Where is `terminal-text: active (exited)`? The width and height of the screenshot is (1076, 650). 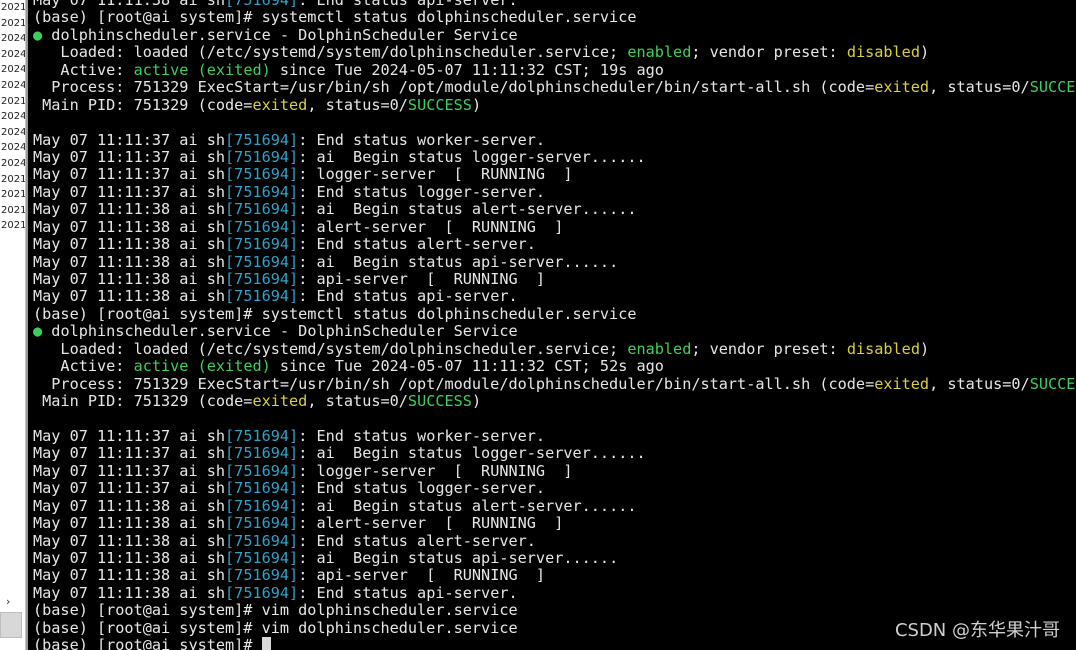
terminal-text: active (exited) is located at coordinates (202, 69).